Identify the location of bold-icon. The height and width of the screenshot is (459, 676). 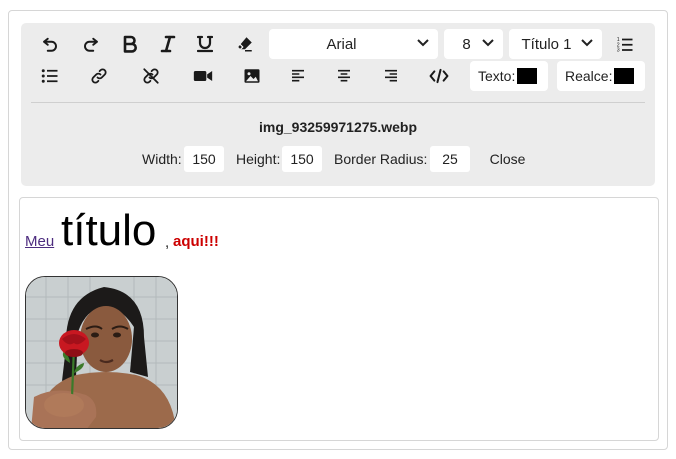
(130, 44).